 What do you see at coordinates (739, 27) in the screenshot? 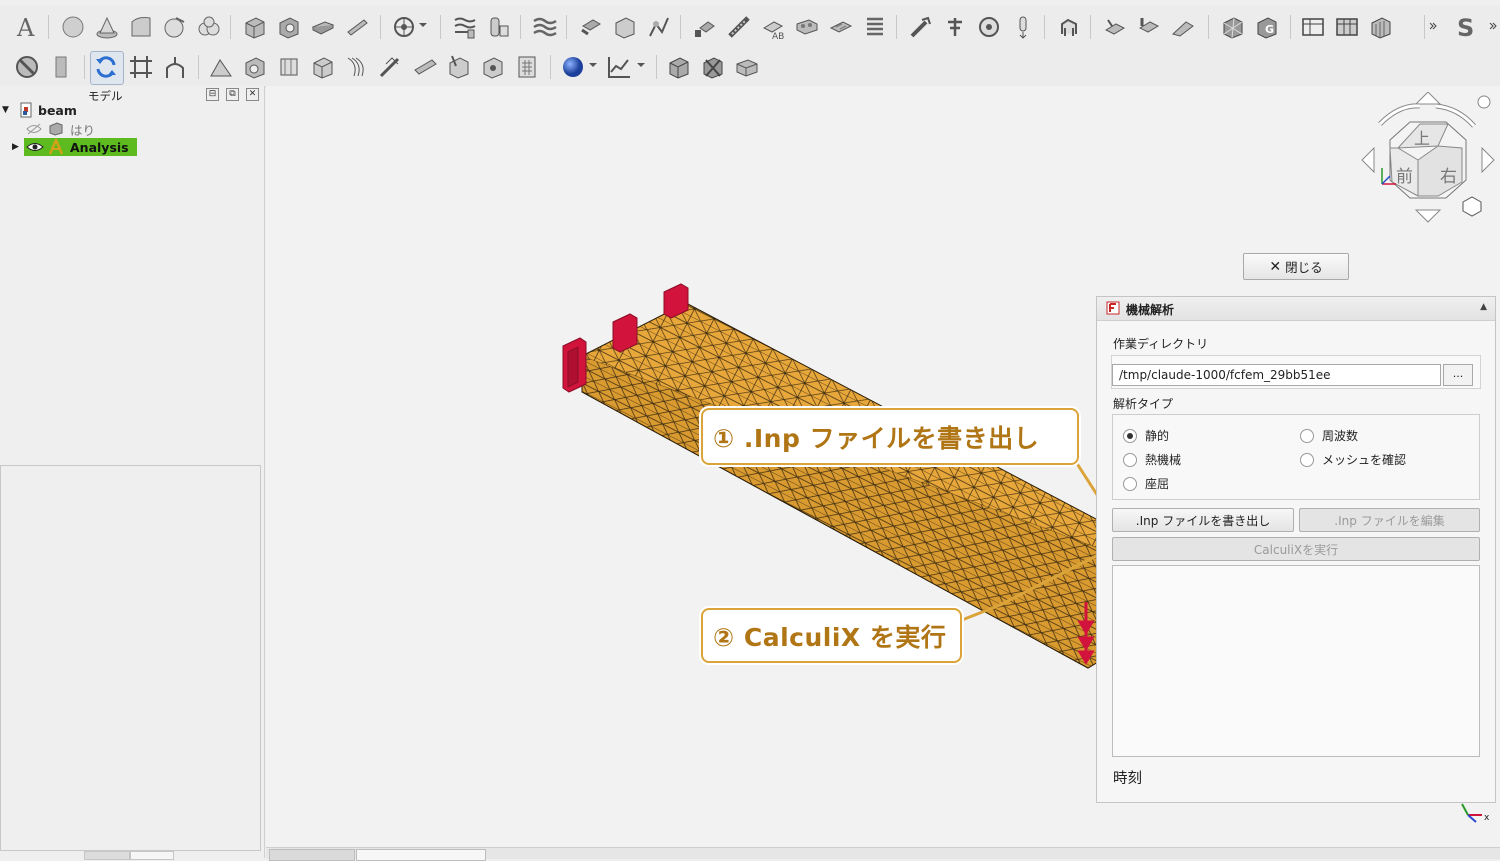
I see `constraint-spring-icon` at bounding box center [739, 27].